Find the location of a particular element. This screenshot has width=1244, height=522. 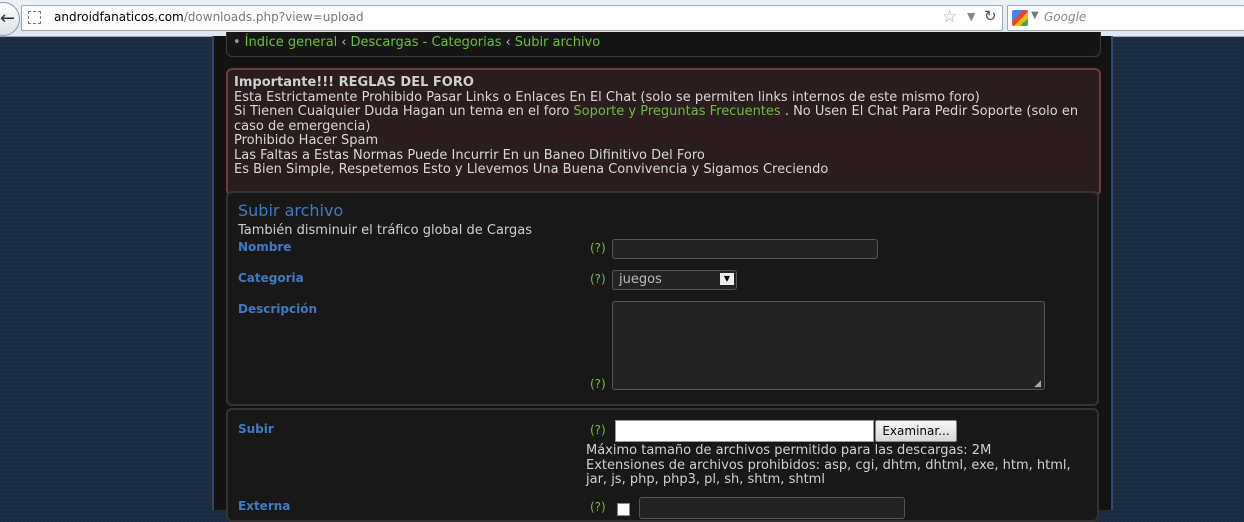

external-label: Externa is located at coordinates (264, 506).